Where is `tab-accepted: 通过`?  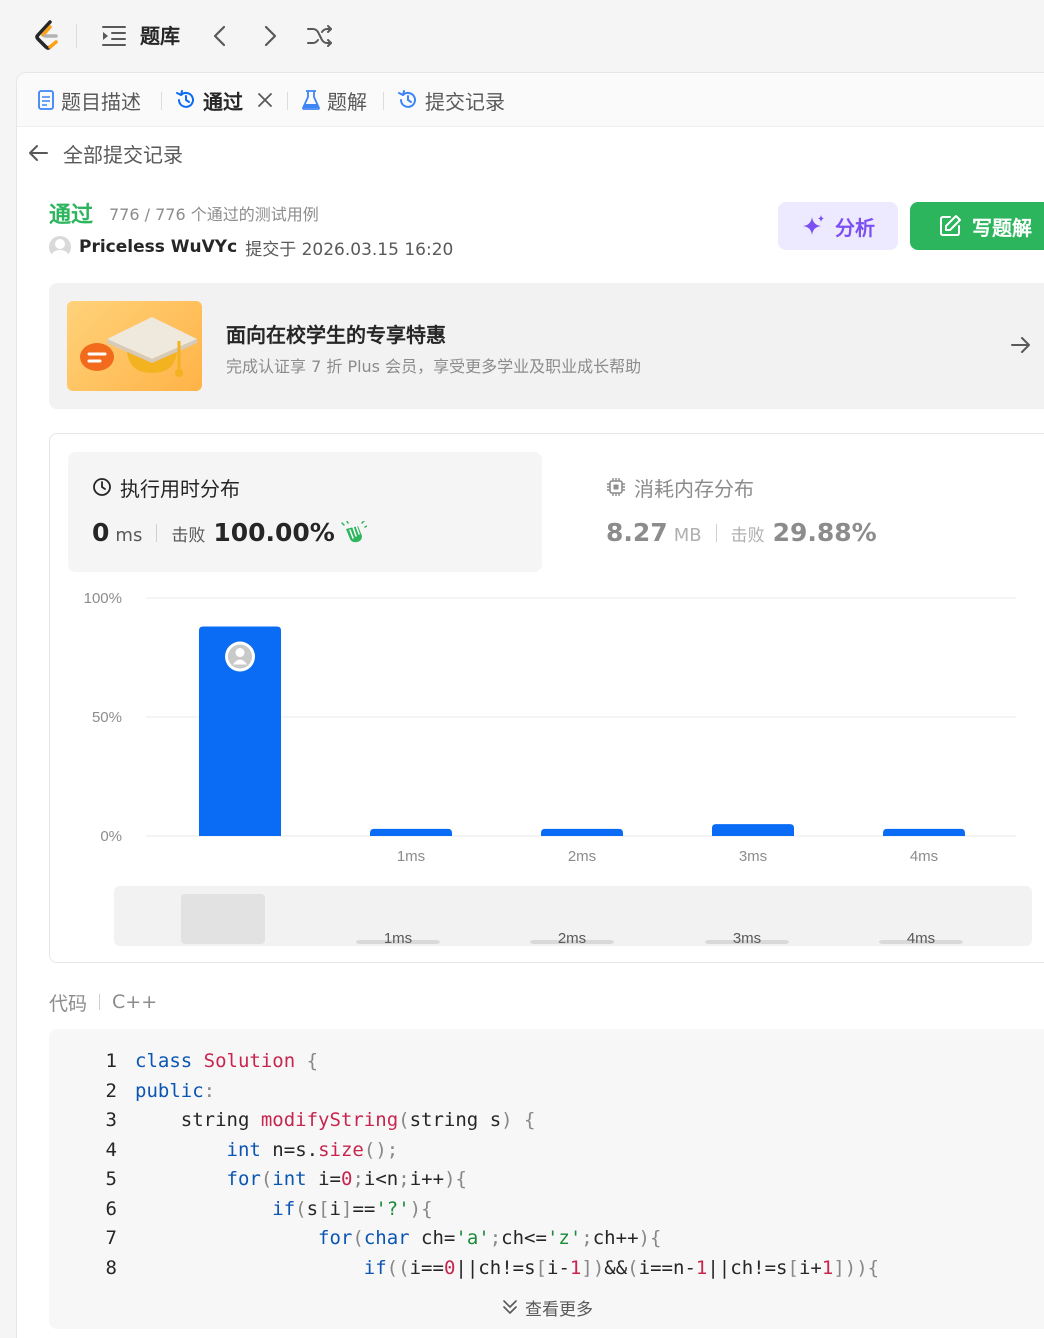 tab-accepted: 通过 is located at coordinates (224, 100).